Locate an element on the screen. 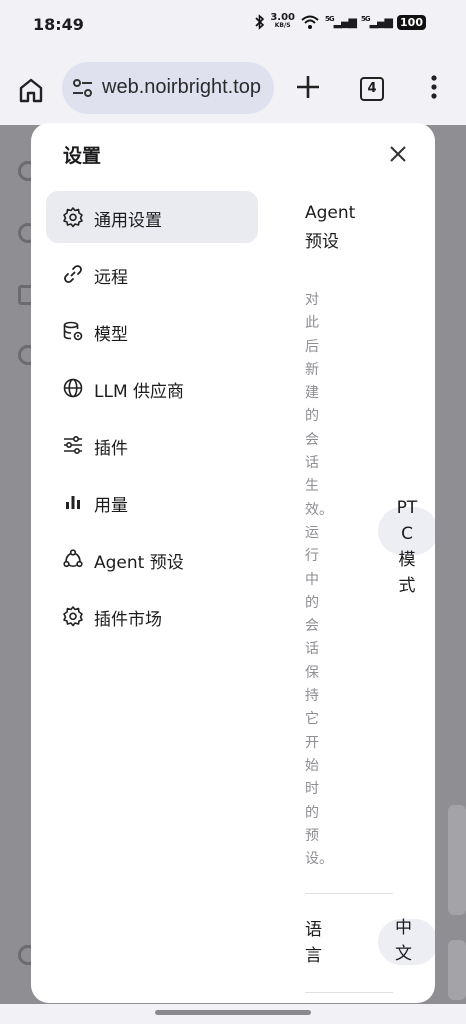 Image resolution: width=466 pixels, height=1024 pixels. home-button is located at coordinates (31, 90).